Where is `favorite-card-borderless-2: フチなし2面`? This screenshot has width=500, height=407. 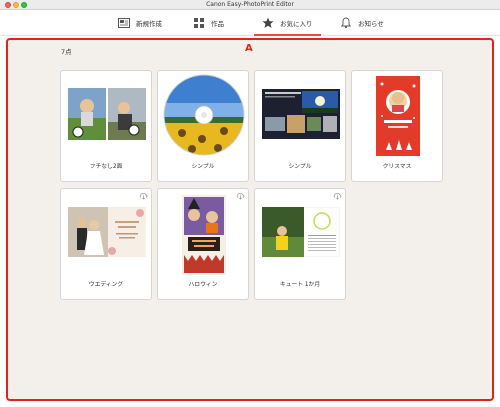 favorite-card-borderless-2: フチなし2面 is located at coordinates (106, 126).